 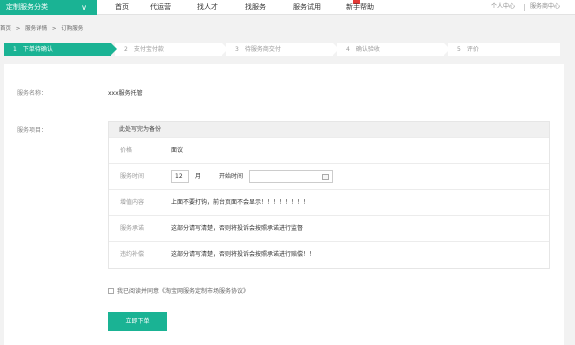 I want to click on step-await-delivery: 3 待服务商交付, so click(x=282, y=49).